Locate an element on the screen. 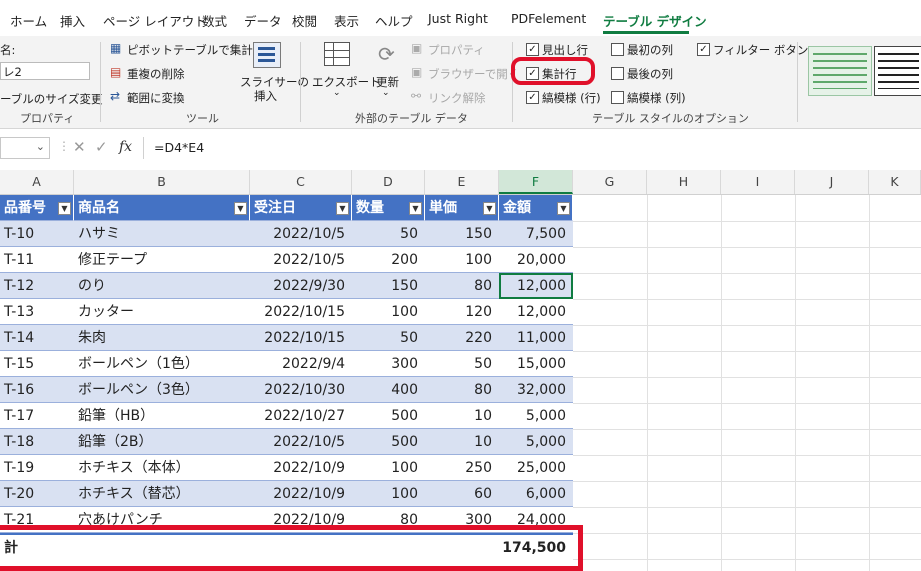  header-row-checkbox: ✓ is located at coordinates (532, 49).